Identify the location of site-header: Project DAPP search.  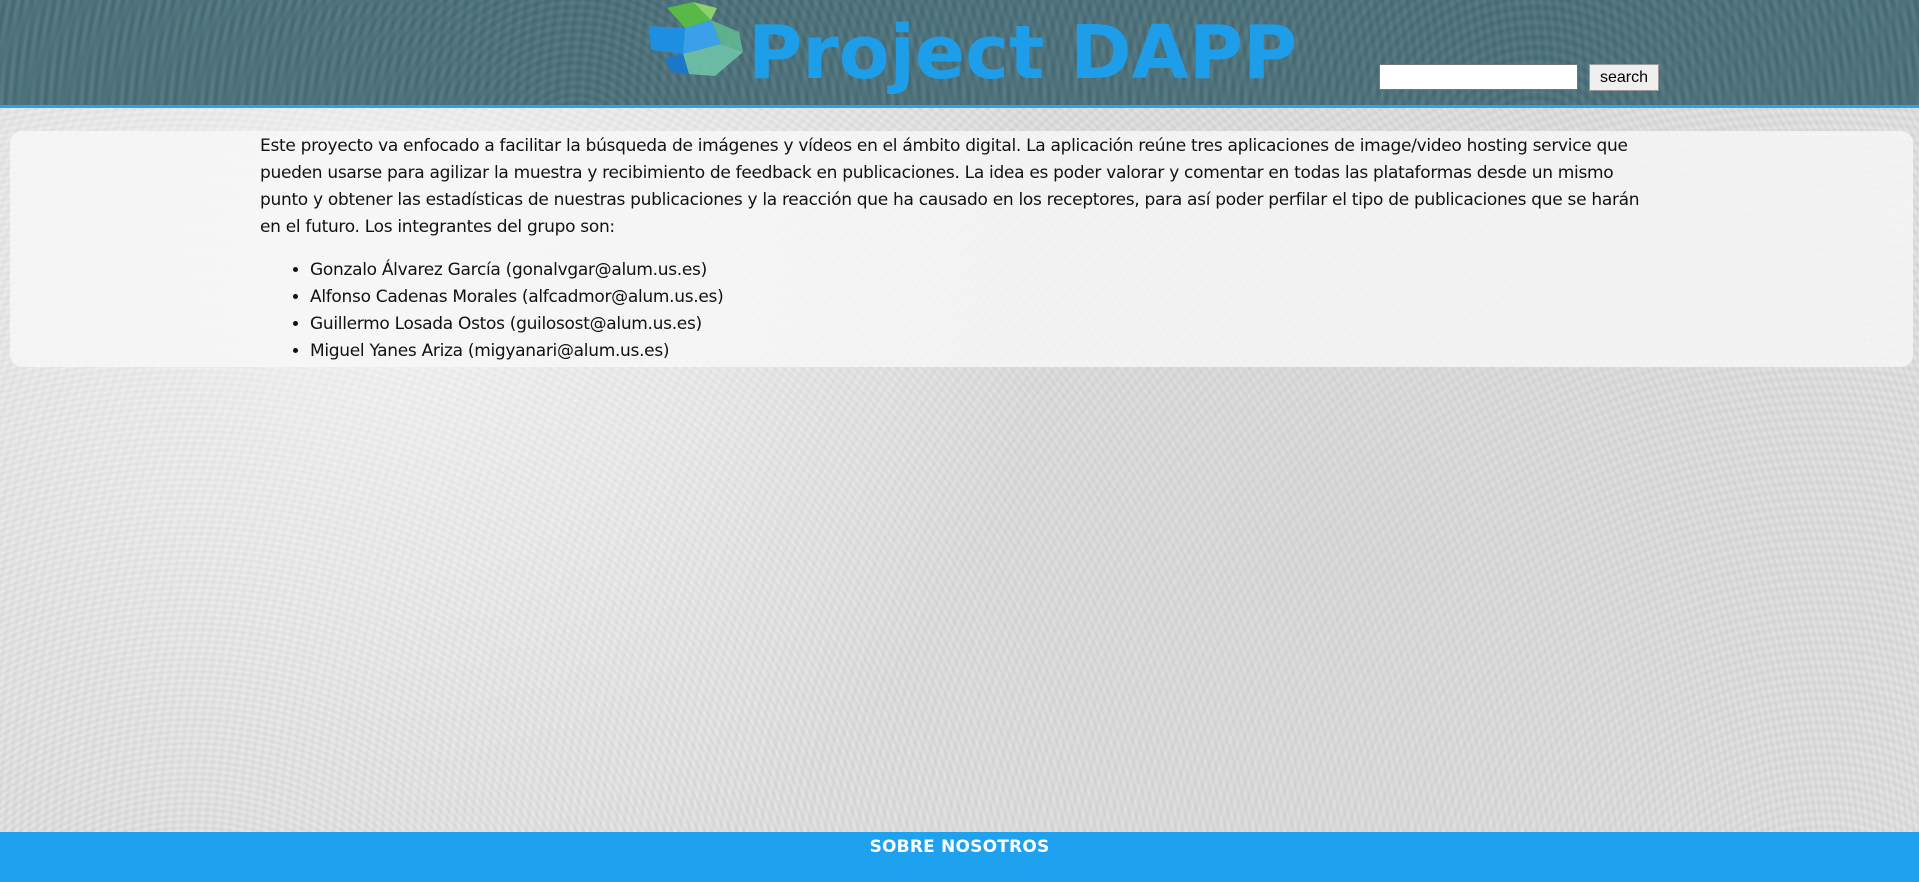
(959, 54).